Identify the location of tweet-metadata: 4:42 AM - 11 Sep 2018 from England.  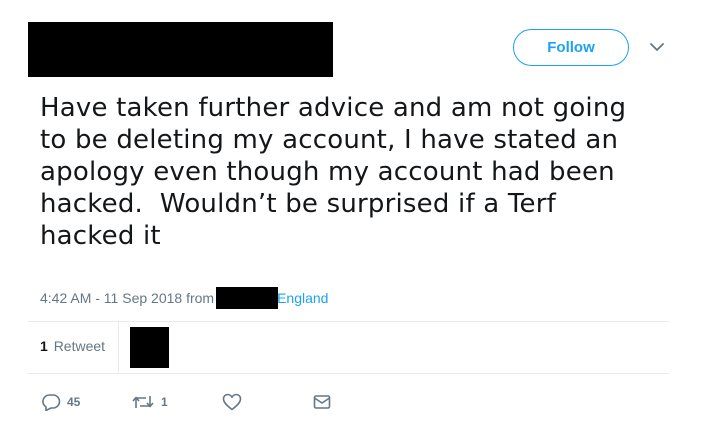
(184, 298).